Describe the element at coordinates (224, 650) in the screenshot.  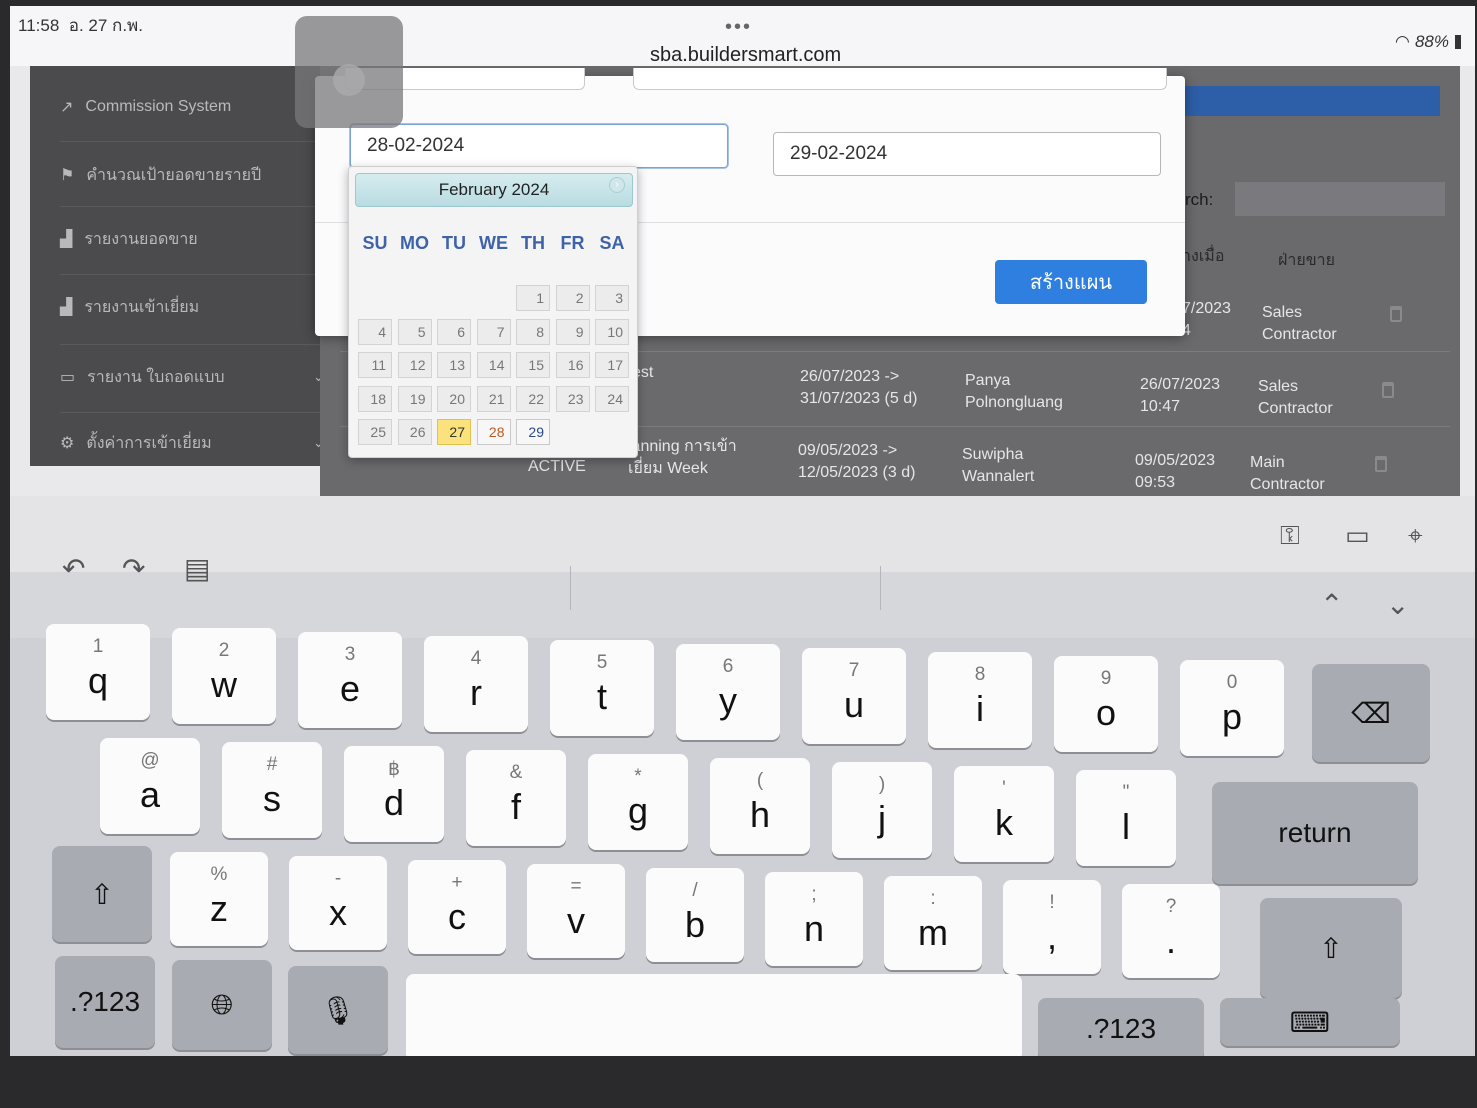
I see `key-alt-label: 2` at that location.